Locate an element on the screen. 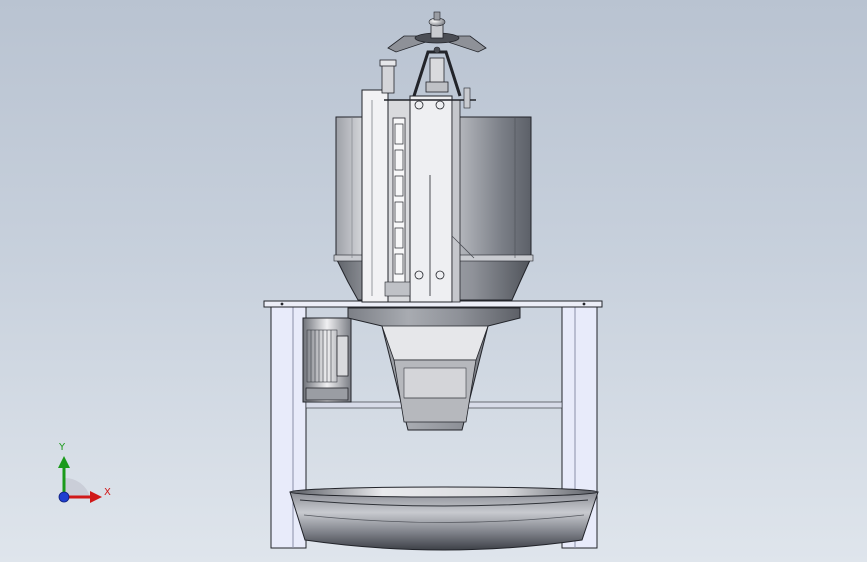 The image size is (867, 562). triad-x-label: X is located at coordinates (107, 492).